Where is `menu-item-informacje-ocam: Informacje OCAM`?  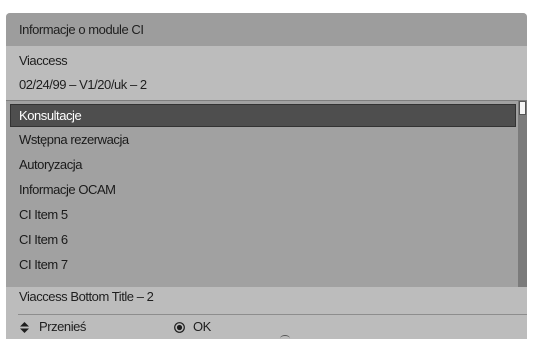 menu-item-informacje-ocam: Informacje OCAM is located at coordinates (261, 189).